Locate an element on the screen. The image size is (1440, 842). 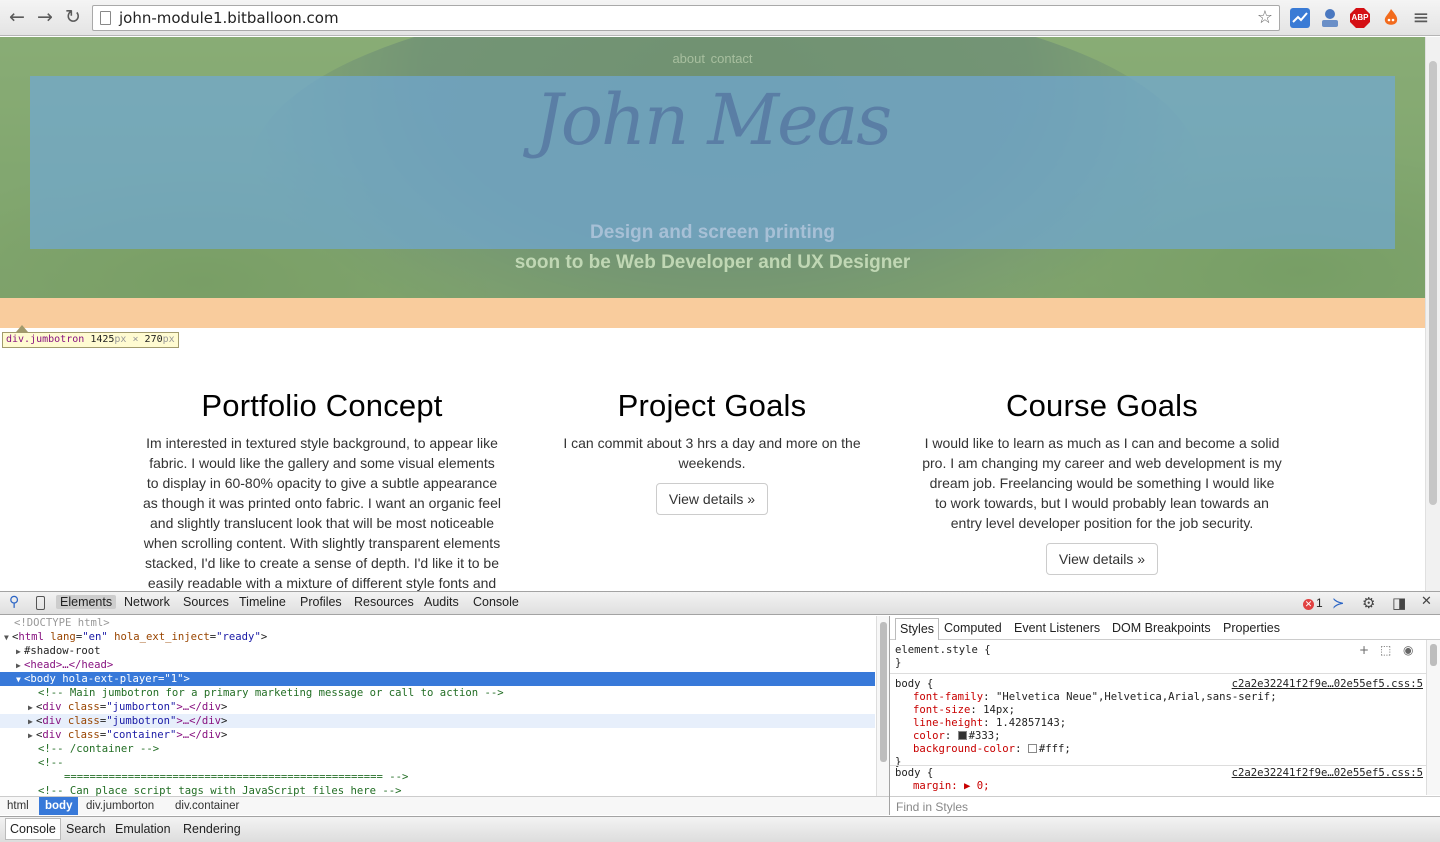
tab-sources: Sources is located at coordinates (206, 602).